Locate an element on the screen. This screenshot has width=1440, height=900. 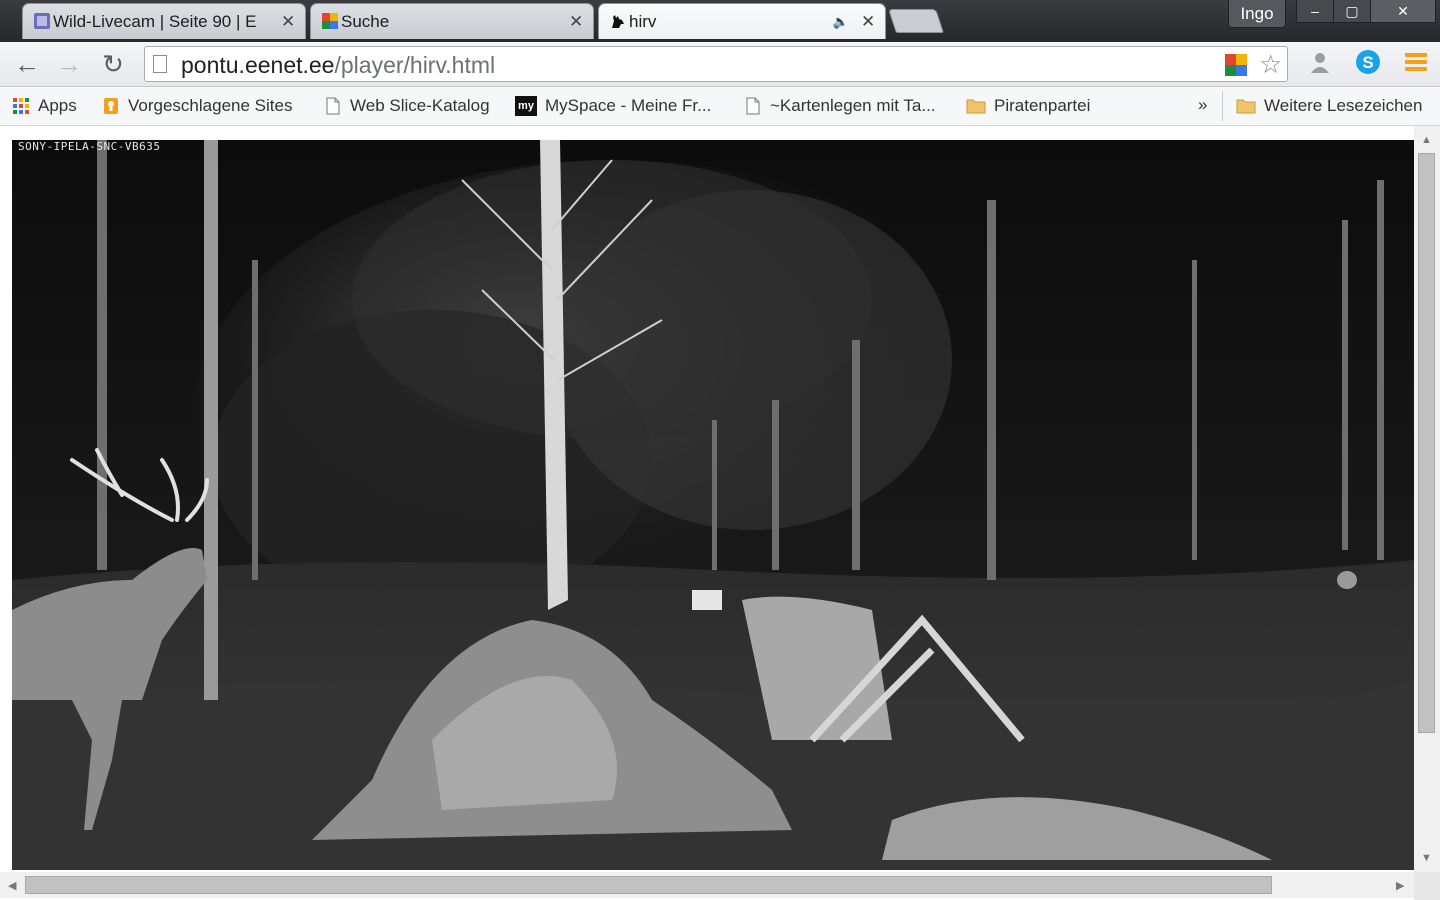
tab-title: Wild-Livecam | Seite 90 | E is located at coordinates (155, 21).